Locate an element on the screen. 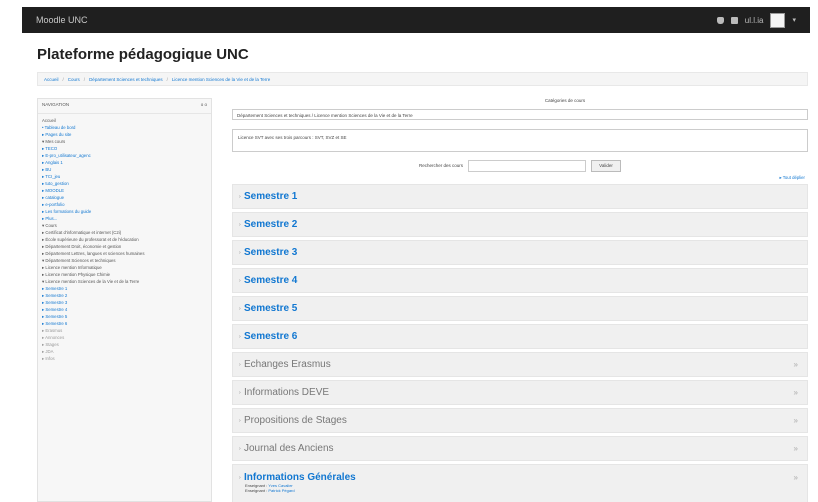 This screenshot has height=502, width=818. course-section: › Echanges Erasmus» is located at coordinates (520, 364).